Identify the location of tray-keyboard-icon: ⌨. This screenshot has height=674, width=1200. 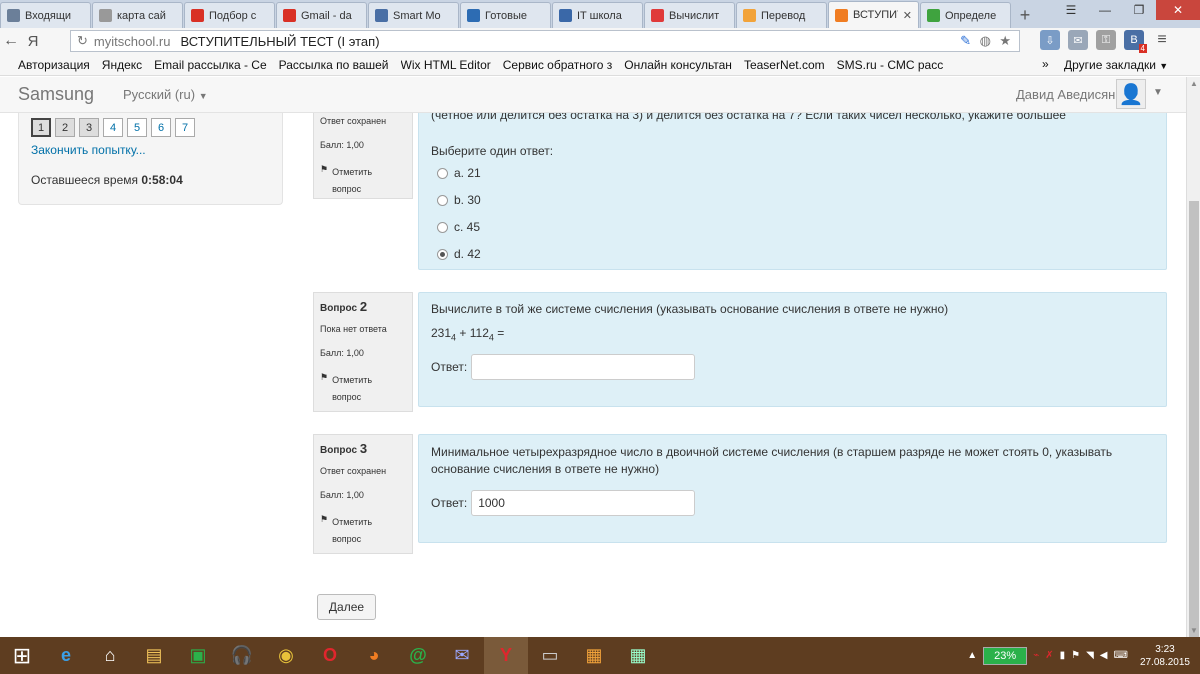
(1121, 655).